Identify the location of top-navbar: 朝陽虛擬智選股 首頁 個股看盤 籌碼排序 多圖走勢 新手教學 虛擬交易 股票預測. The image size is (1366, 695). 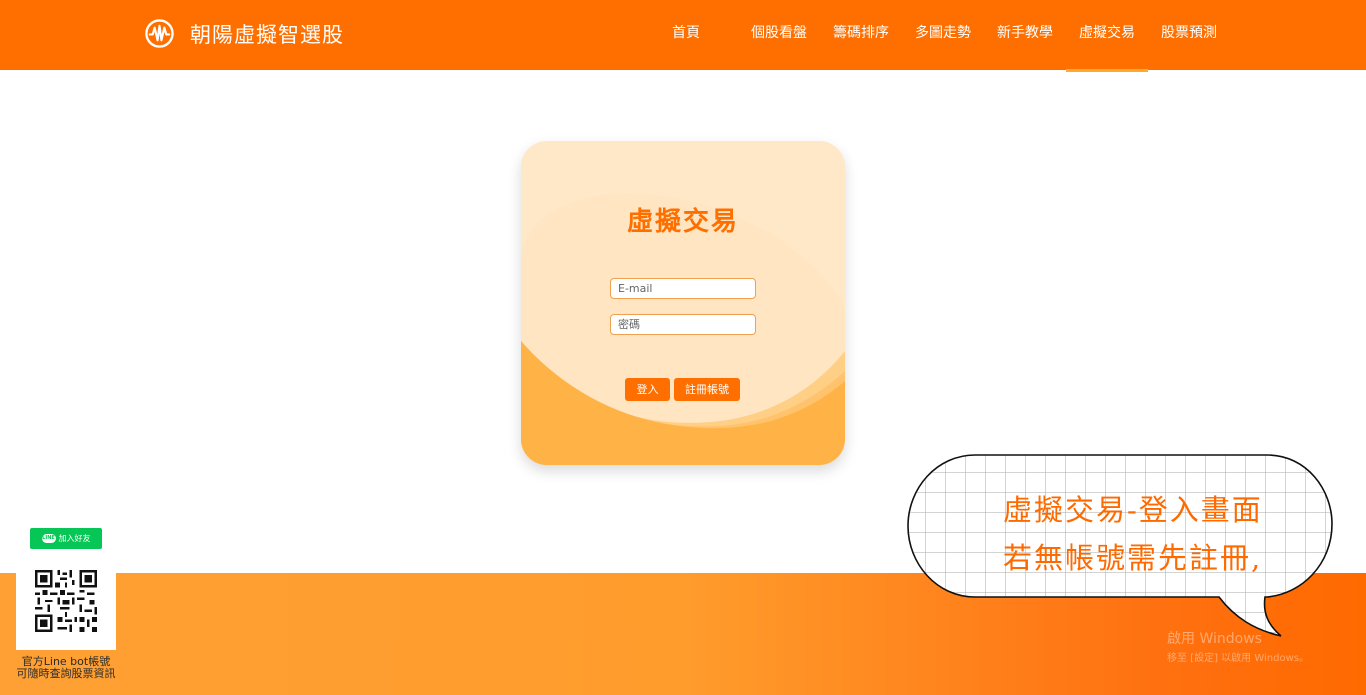
(683, 36).